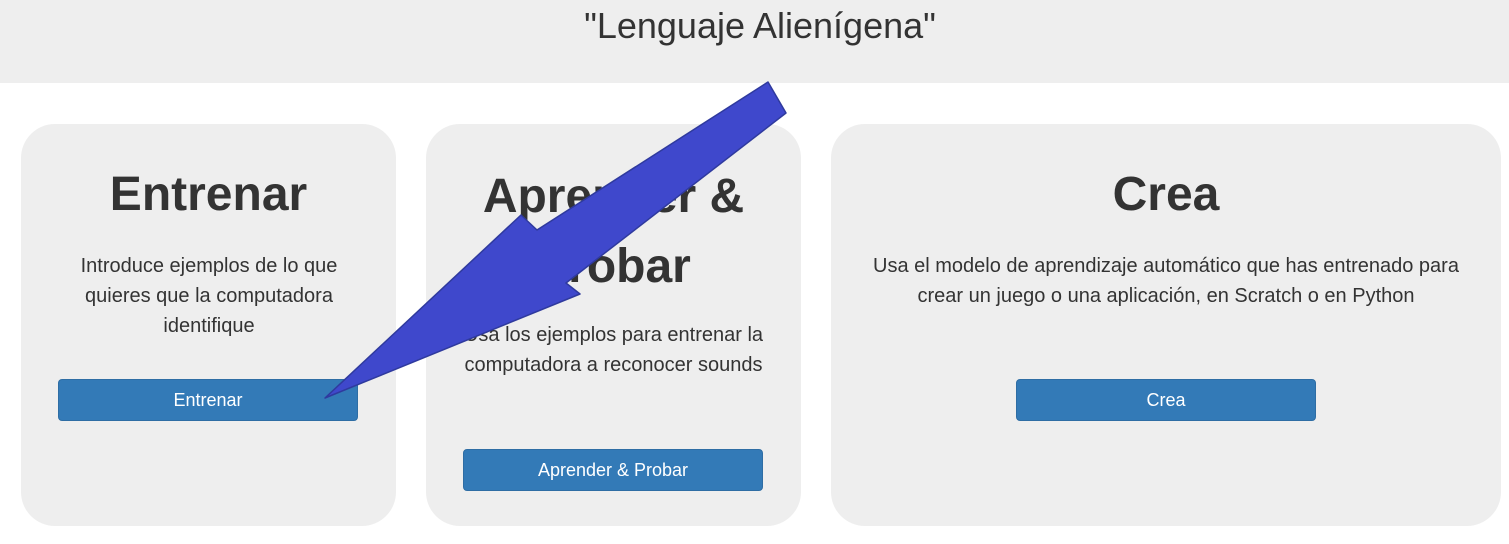 The width and height of the screenshot is (1509, 544). What do you see at coordinates (208, 400) in the screenshot?
I see `train-button: Entrenar` at bounding box center [208, 400].